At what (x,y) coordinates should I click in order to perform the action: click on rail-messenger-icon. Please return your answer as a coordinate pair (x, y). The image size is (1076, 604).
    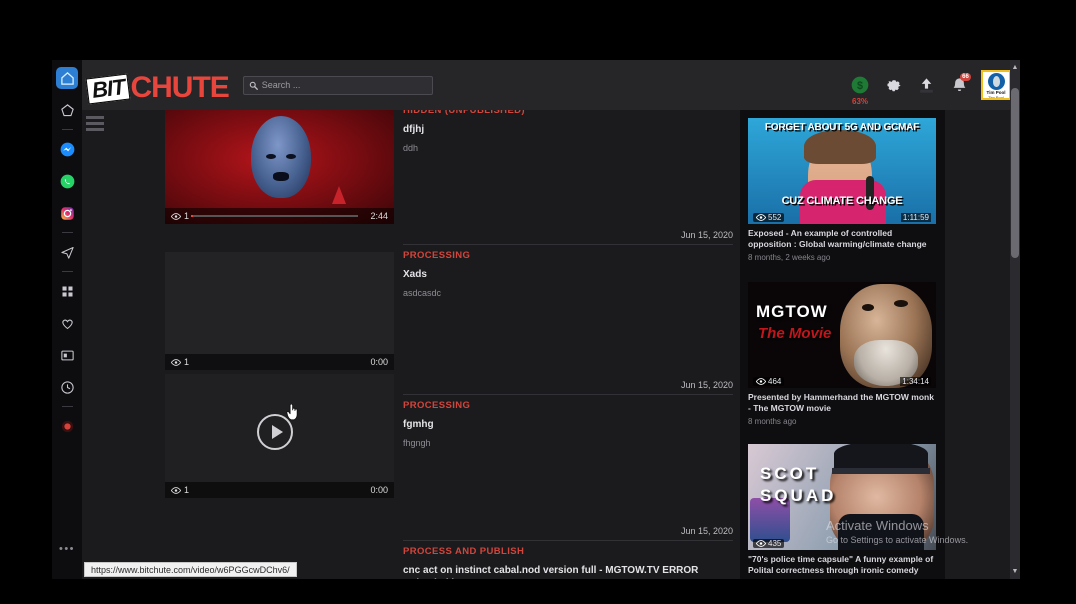
    Looking at the image, I should click on (67, 149).